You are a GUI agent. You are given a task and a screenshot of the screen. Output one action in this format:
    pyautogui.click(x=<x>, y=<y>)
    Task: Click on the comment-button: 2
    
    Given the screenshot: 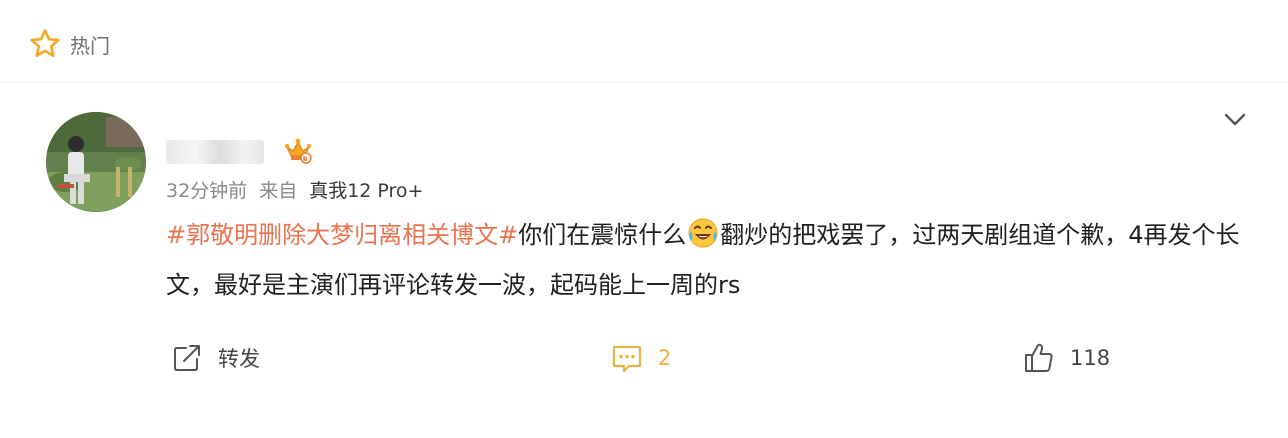 What is the action you would take?
    pyautogui.click(x=640, y=358)
    